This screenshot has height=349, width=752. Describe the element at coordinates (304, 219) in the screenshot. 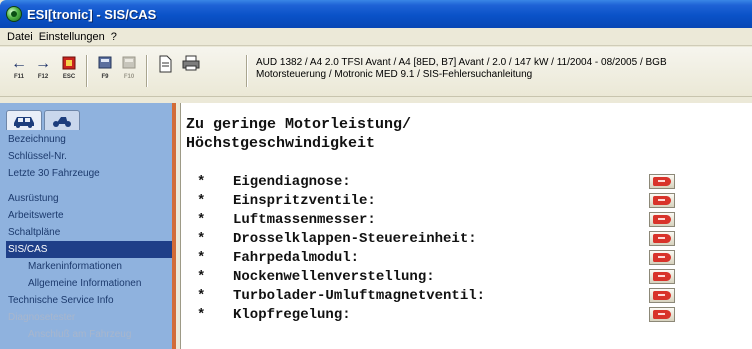

I see `check-label: Luftmassenmesser:` at that location.